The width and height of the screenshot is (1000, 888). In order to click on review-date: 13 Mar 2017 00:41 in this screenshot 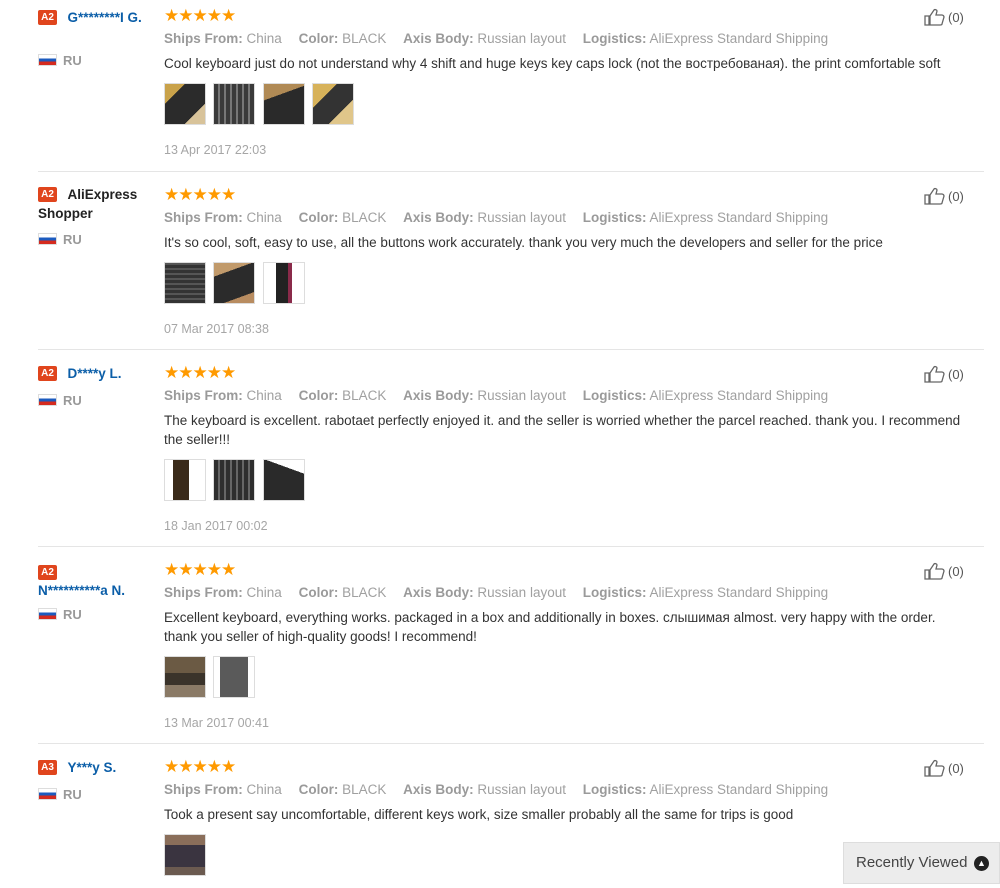, I will do `click(216, 723)`.